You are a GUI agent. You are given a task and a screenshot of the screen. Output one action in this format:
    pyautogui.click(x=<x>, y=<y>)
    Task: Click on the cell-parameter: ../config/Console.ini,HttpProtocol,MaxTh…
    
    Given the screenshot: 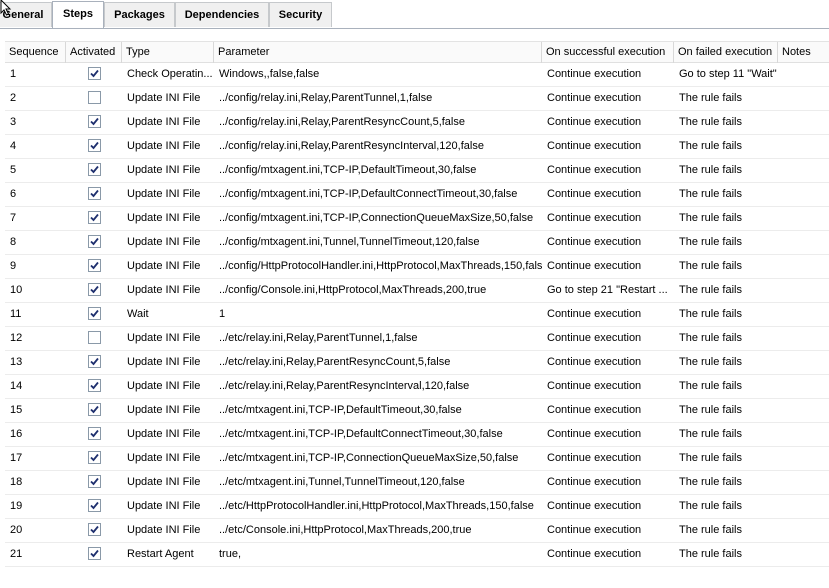 What is the action you would take?
    pyautogui.click(x=353, y=290)
    